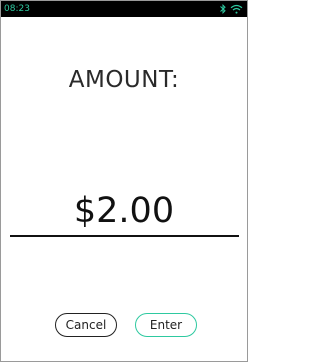  What do you see at coordinates (124, 211) in the screenshot?
I see `amount-value: $2.00` at bounding box center [124, 211].